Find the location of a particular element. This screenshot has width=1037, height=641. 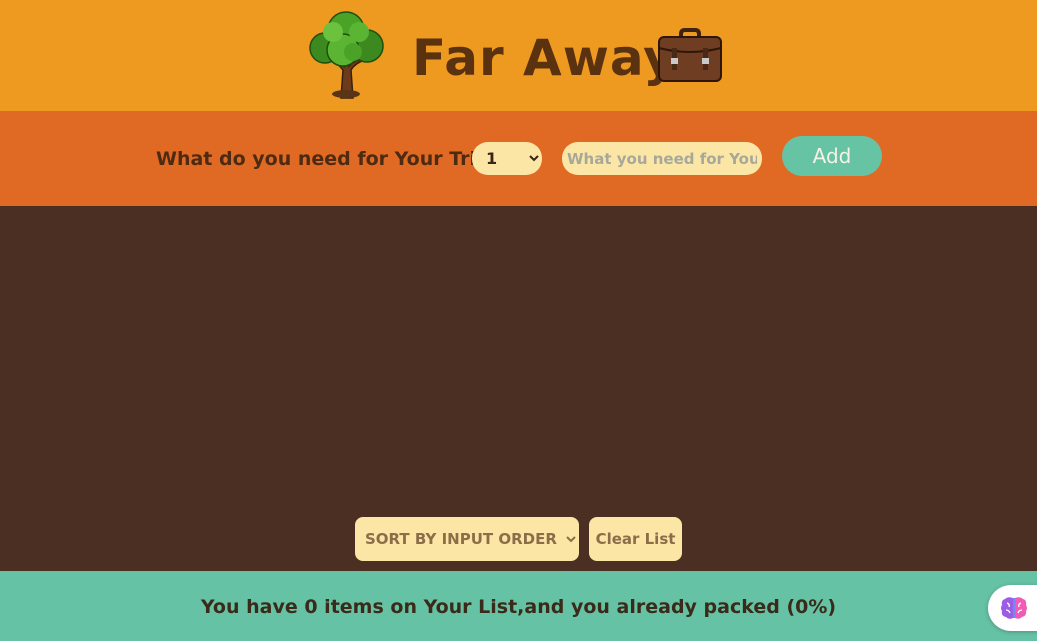

sort-select: SORT BY INPUT ORDER is located at coordinates (467, 539).